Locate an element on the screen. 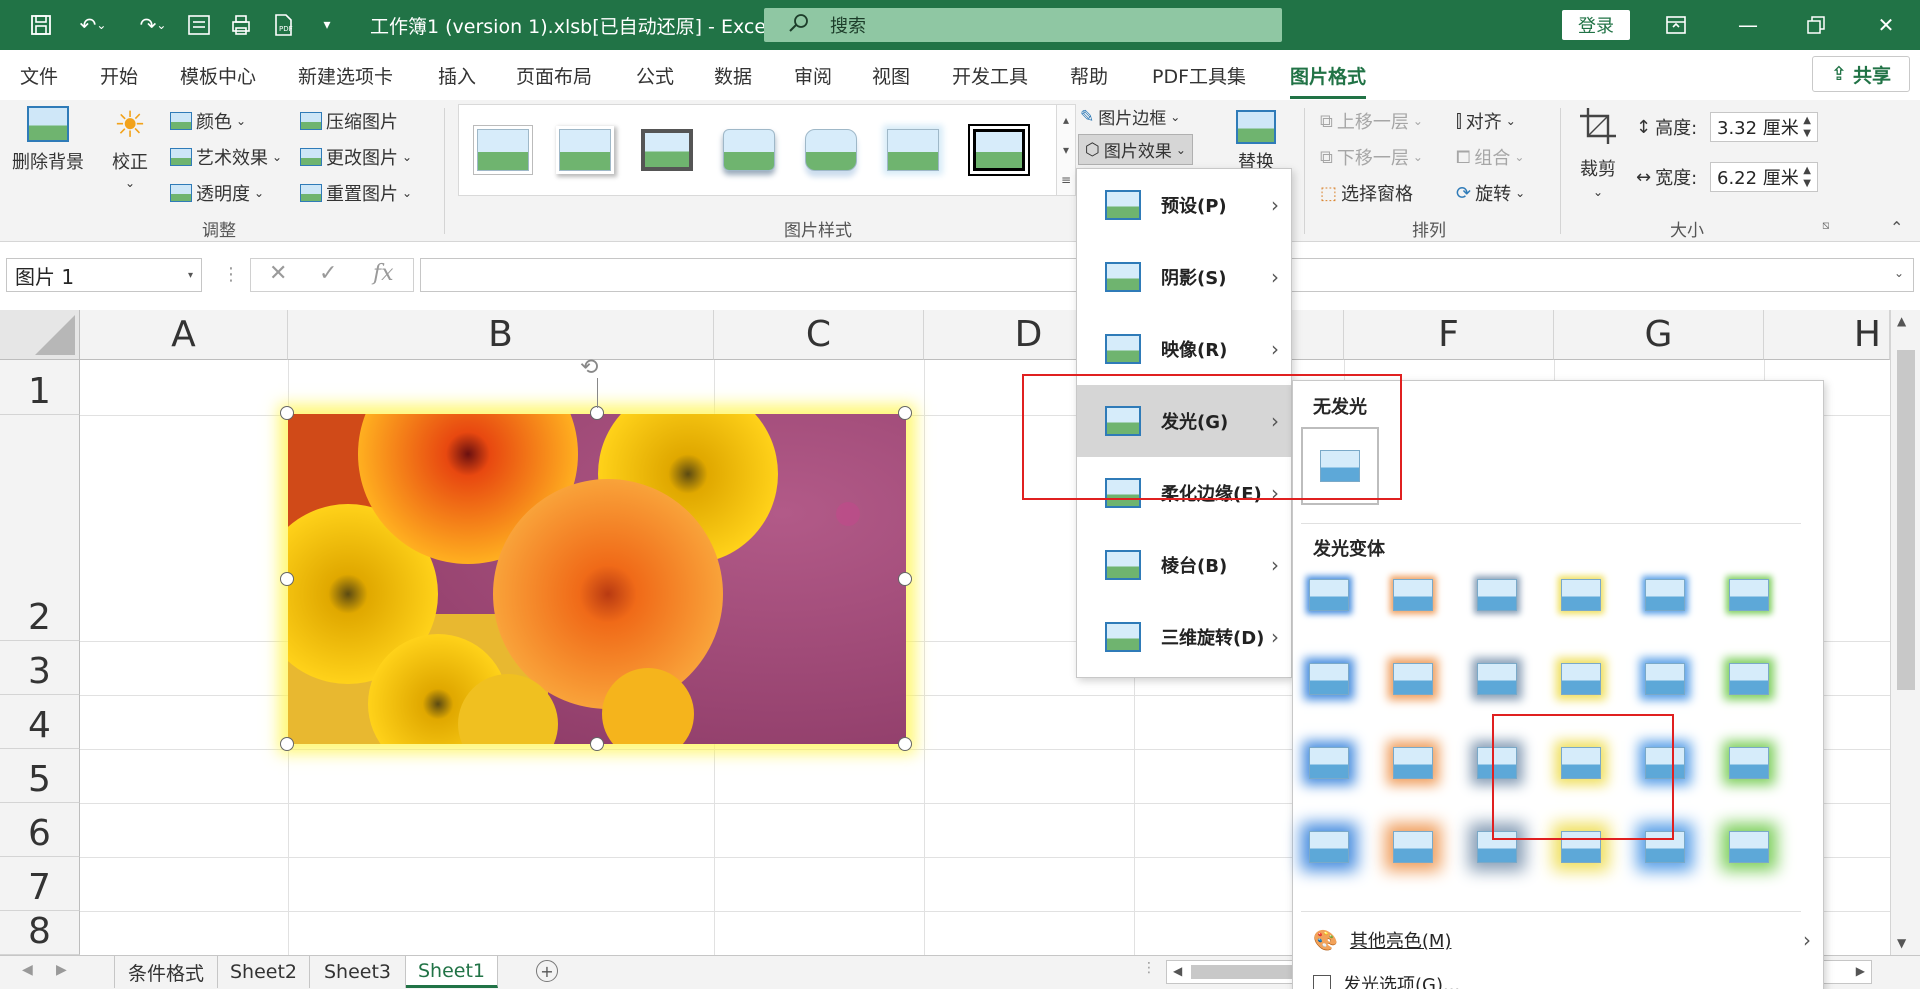 The image size is (1920, 989). effects-item-3d-rotation: 三维旋转(D) › is located at coordinates (1184, 637).